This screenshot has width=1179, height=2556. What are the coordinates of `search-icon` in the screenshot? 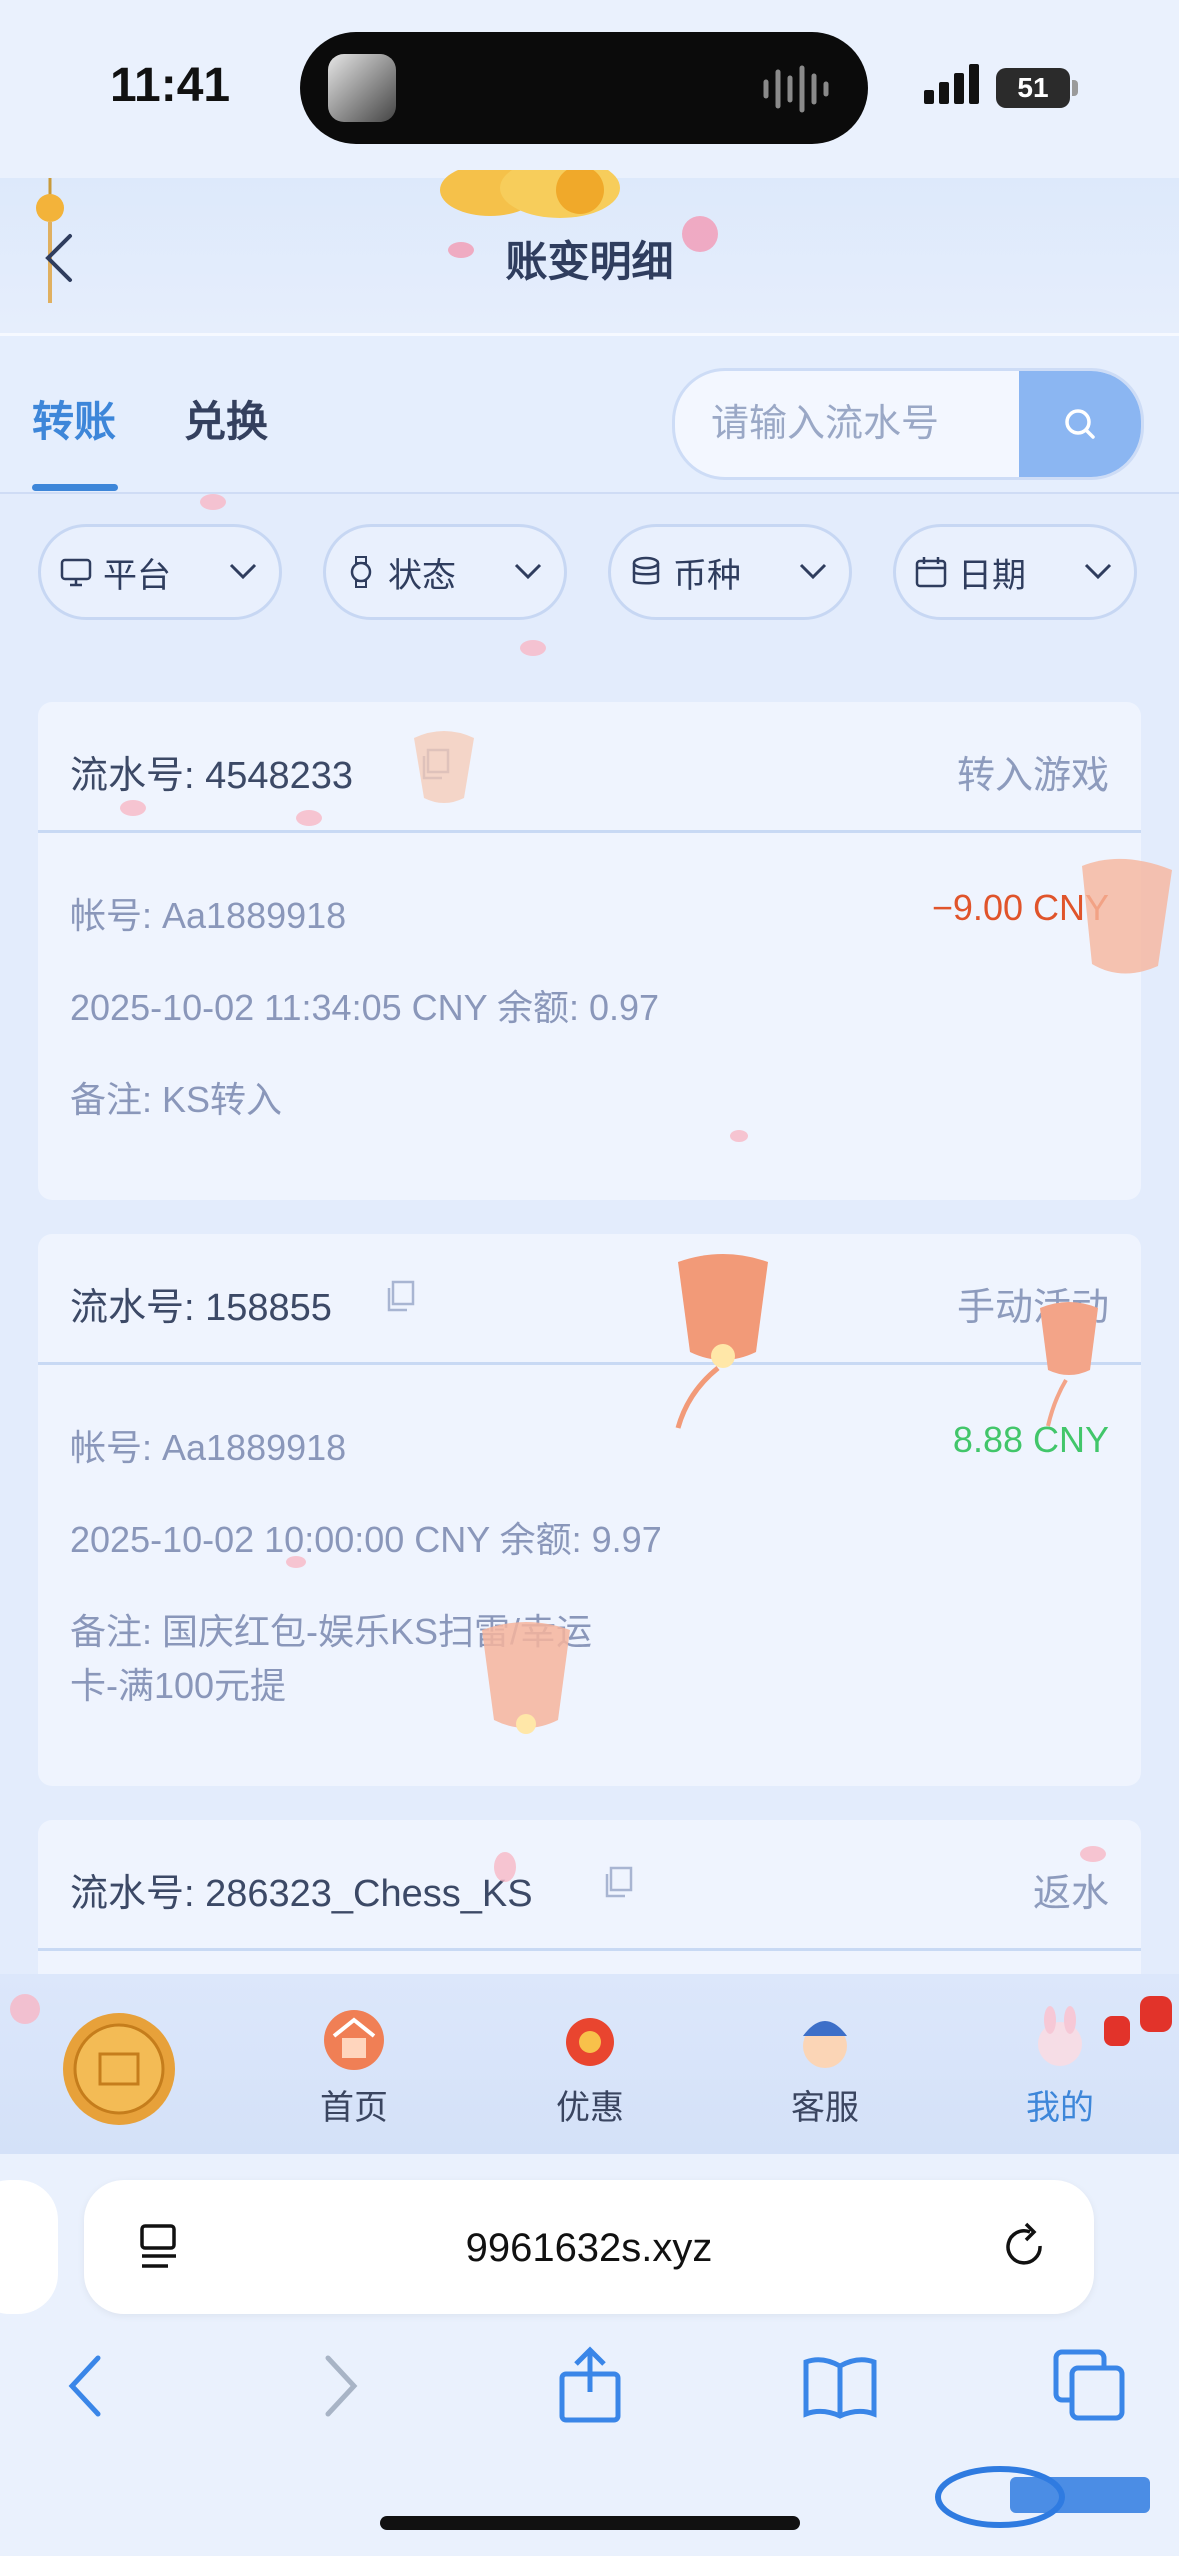 It's located at (1080, 424).